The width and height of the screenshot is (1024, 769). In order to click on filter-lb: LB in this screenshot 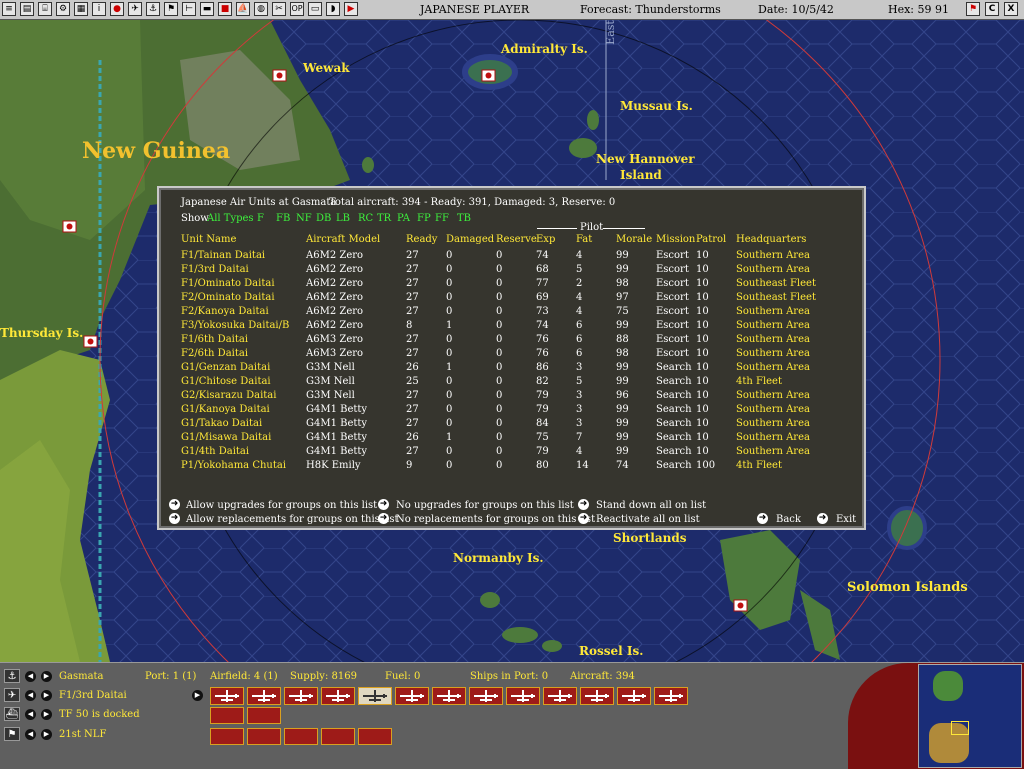, I will do `click(343, 218)`.